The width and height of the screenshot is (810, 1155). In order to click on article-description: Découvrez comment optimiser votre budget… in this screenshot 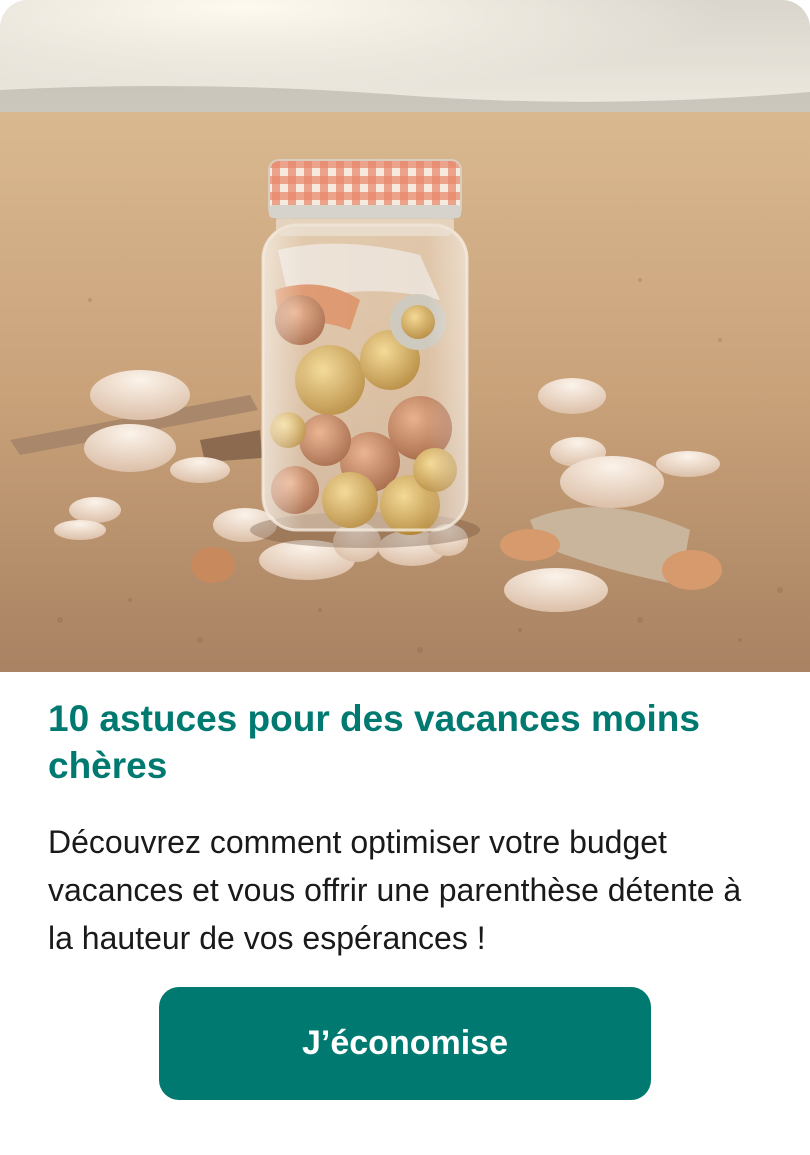, I will do `click(395, 890)`.